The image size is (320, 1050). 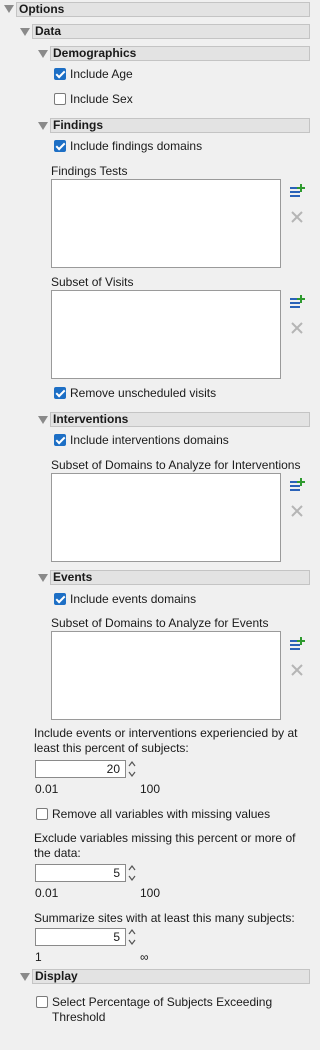 I want to click on findings-title: Findings, so click(x=78, y=125).